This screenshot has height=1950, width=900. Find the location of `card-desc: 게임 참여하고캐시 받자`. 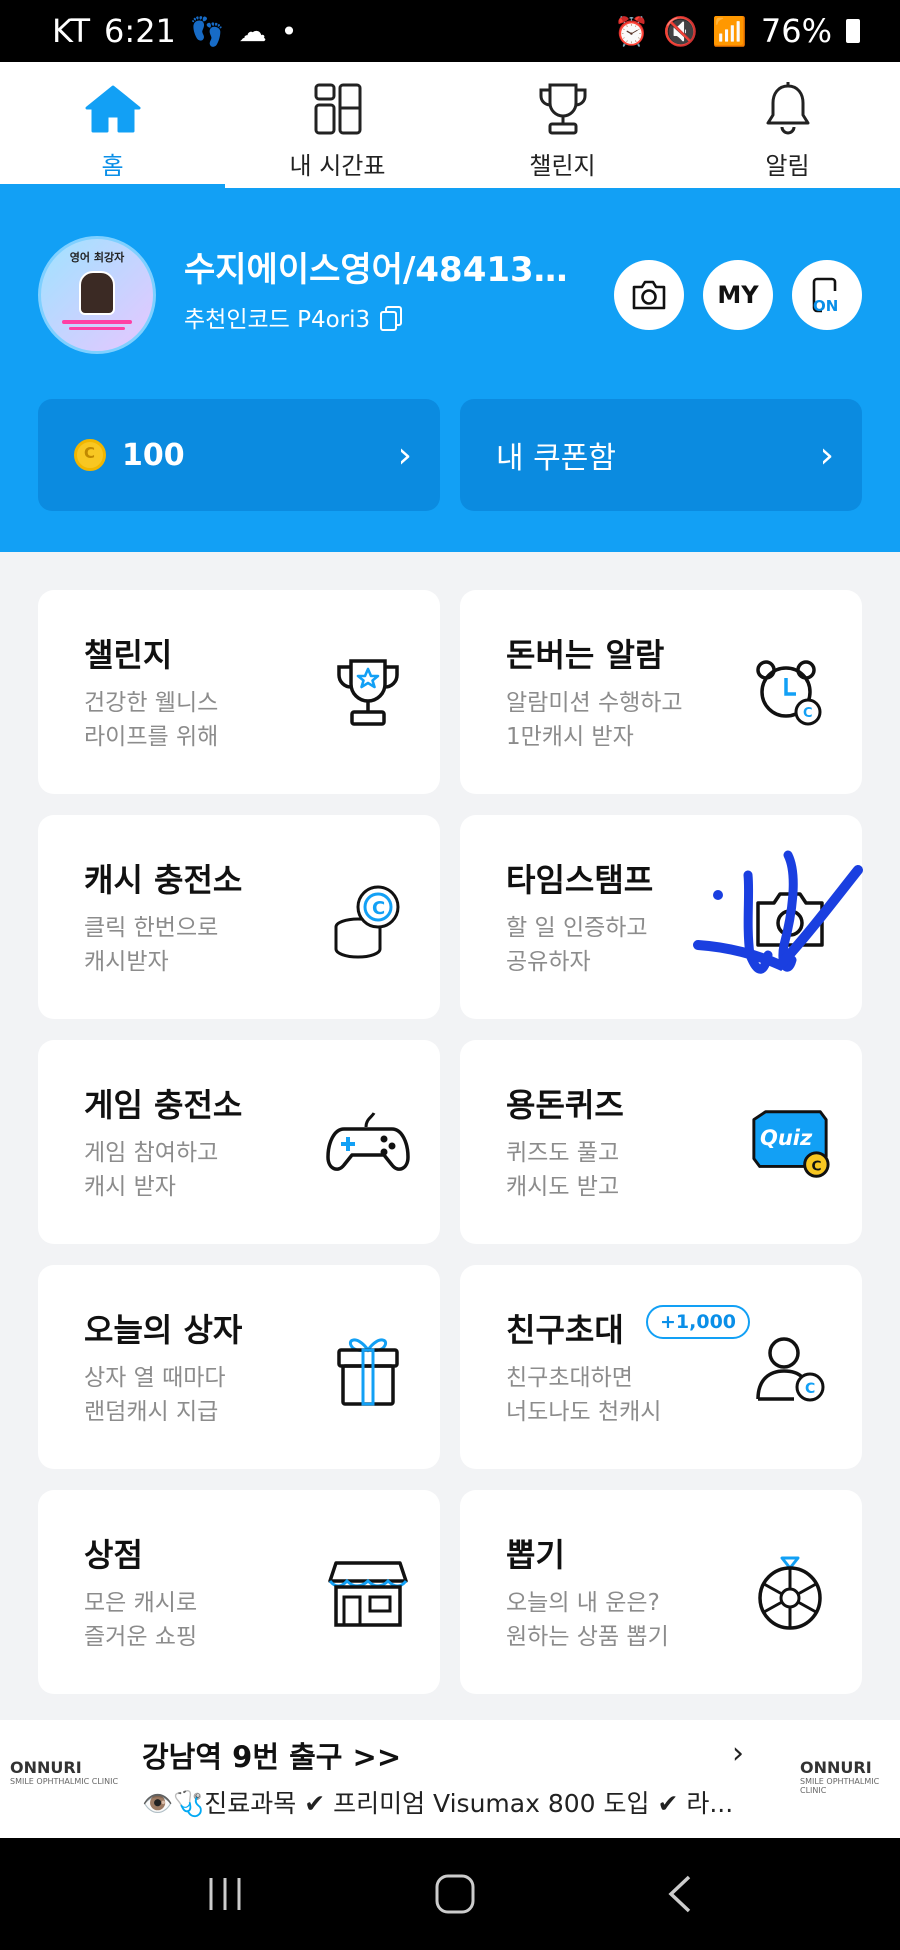

card-desc: 게임 참여하고캐시 받자 is located at coordinates (199, 1170).